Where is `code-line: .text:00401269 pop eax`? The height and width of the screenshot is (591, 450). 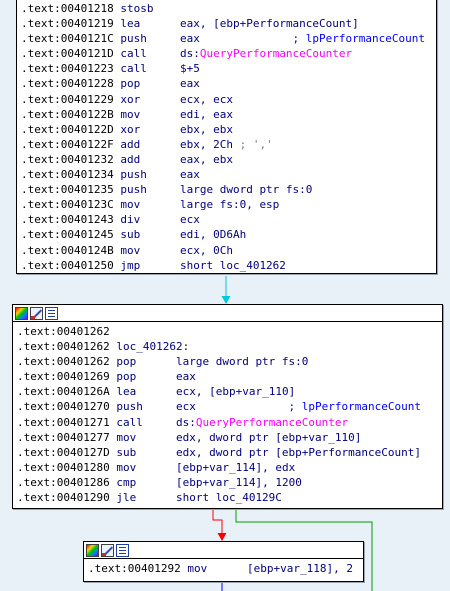
code-line: .text:00401269 pop eax is located at coordinates (227, 376).